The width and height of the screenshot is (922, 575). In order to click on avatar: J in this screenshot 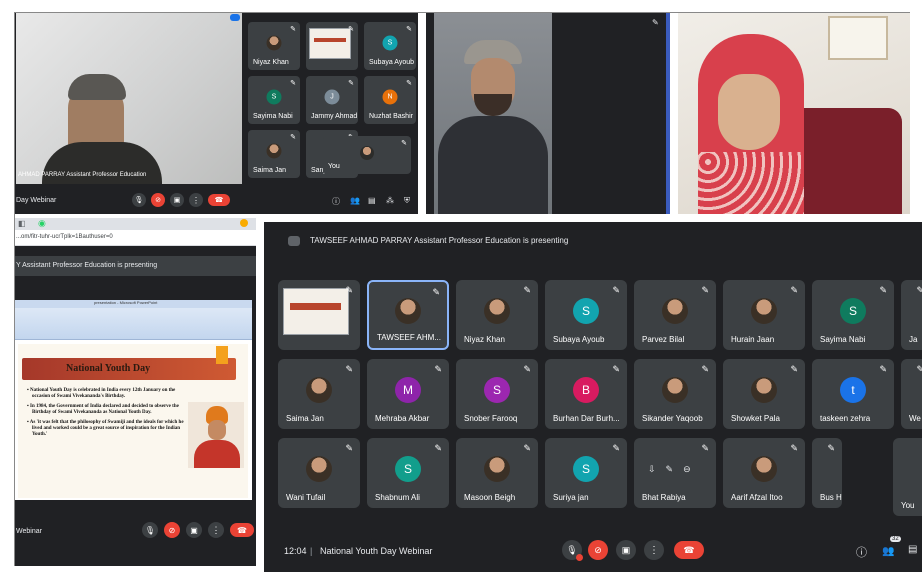, I will do `click(332, 97)`.